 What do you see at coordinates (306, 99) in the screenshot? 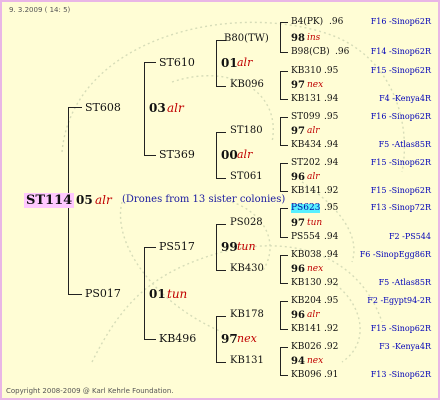
I see `gen4-father: KB131` at bounding box center [306, 99].